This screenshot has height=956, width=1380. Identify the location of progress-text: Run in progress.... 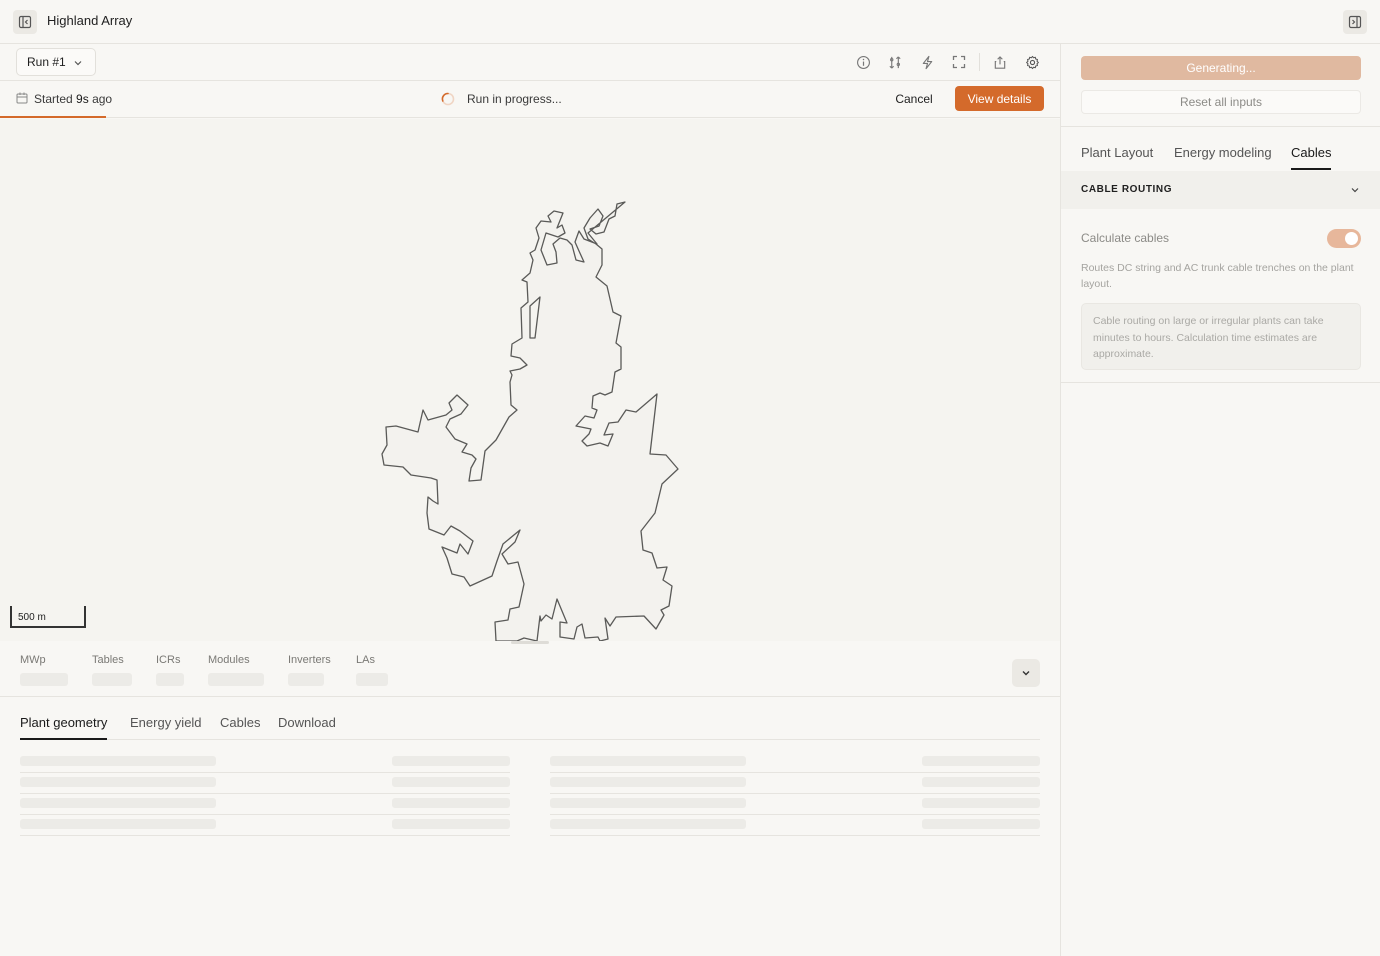
(514, 99).